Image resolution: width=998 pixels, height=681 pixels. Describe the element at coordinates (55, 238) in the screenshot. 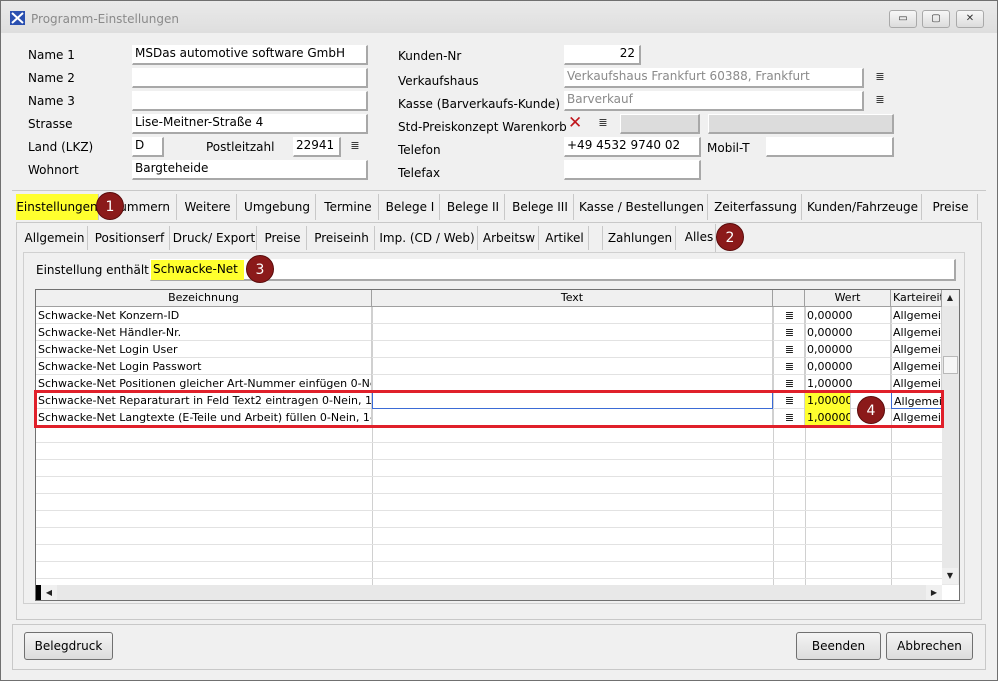

I see `subtab-allgemein: Allgemein` at that location.